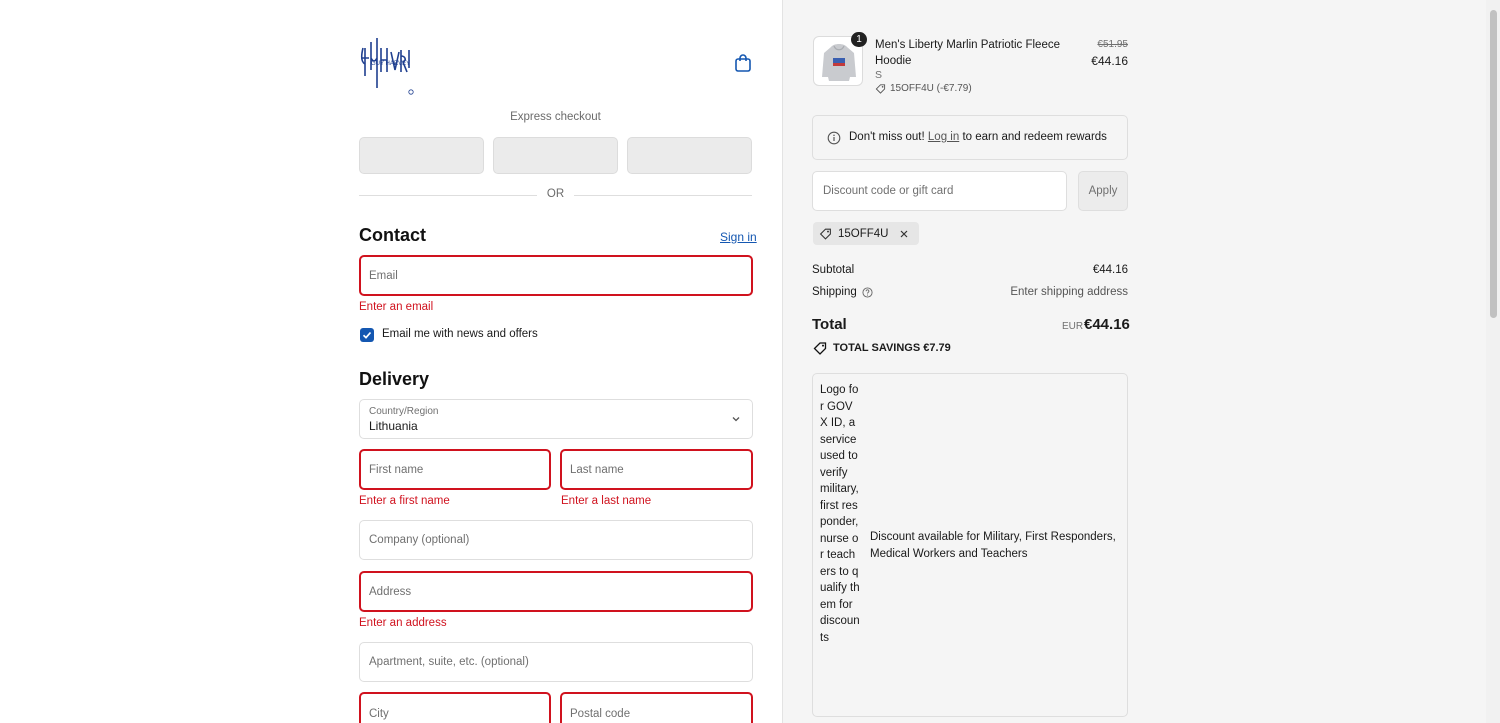  I want to click on newsletter-checkbox, so click(367, 335).